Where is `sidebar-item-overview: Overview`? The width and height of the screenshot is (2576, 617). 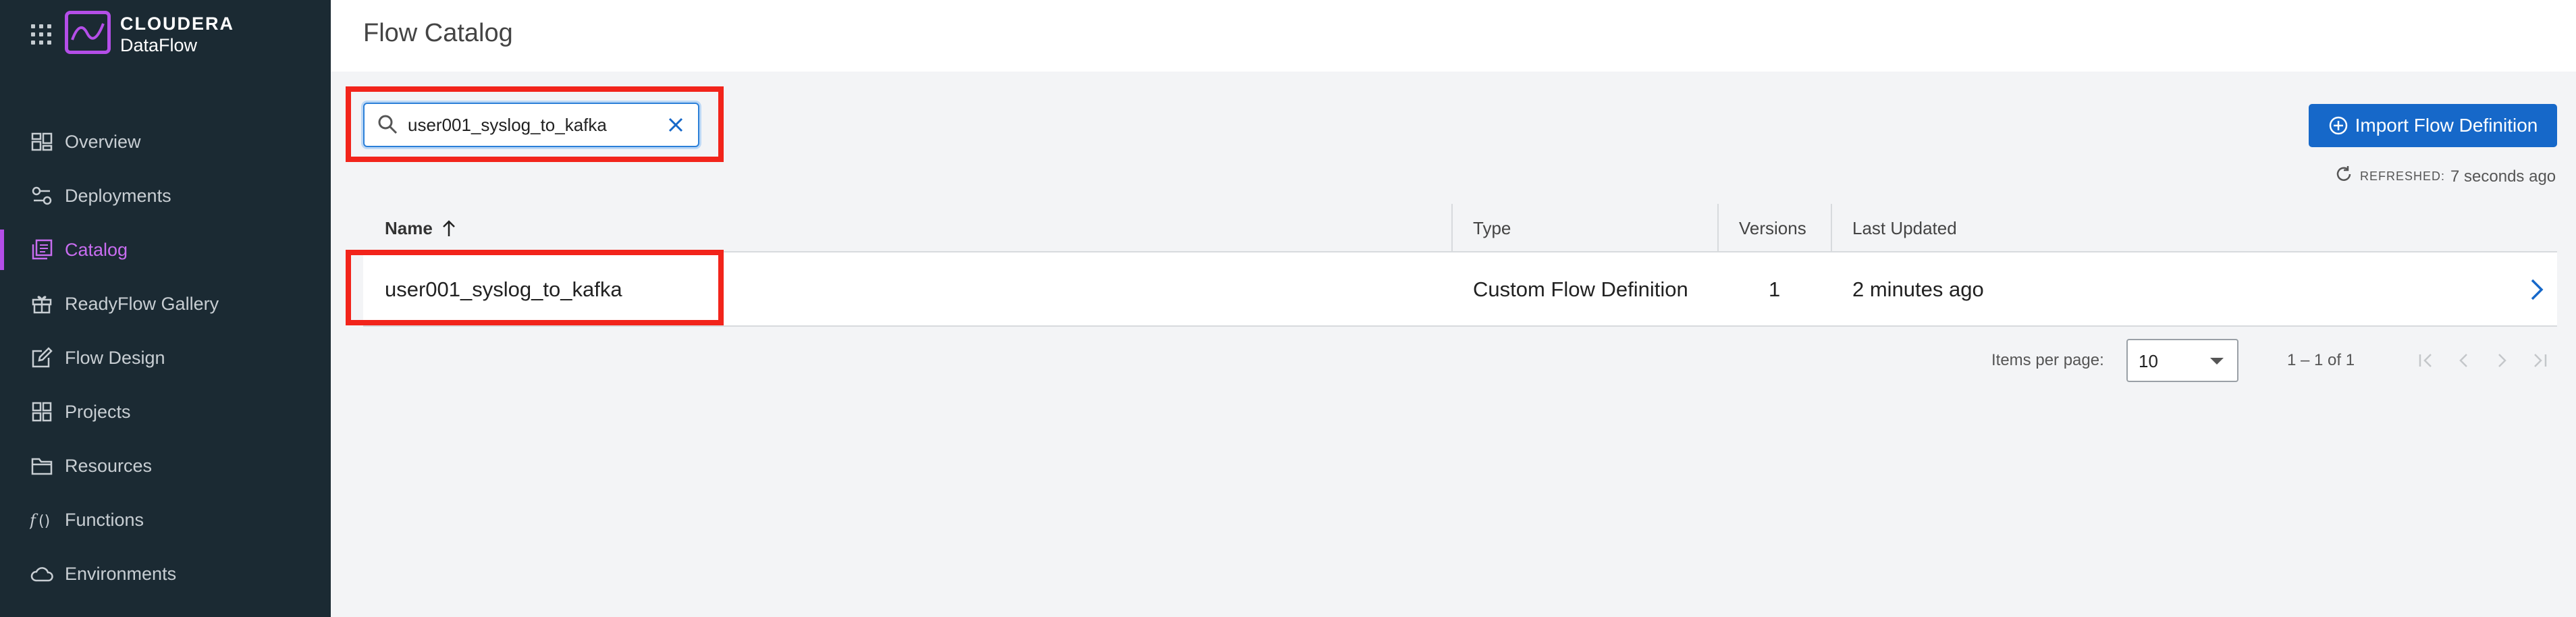 sidebar-item-overview: Overview is located at coordinates (165, 142).